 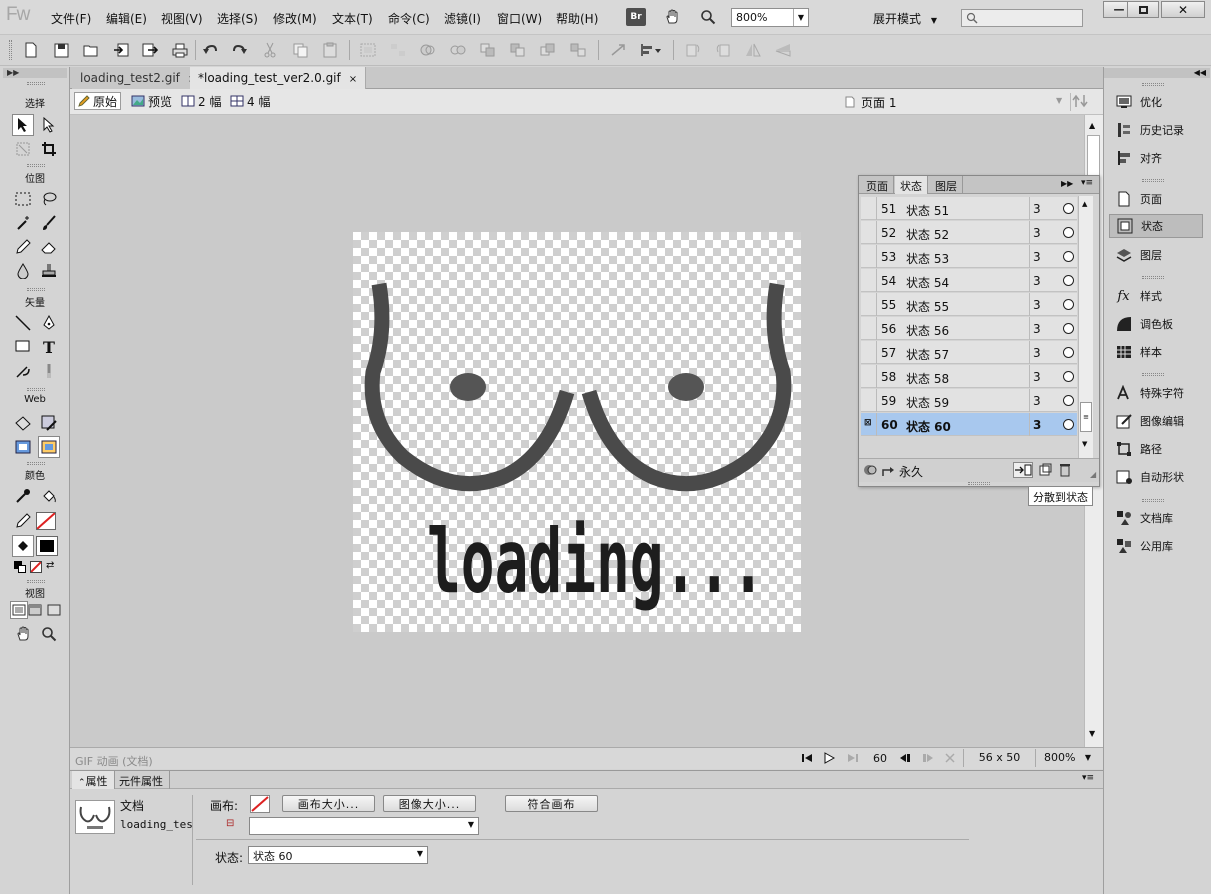 I want to click on state-label: 状态 60, so click(x=928, y=426).